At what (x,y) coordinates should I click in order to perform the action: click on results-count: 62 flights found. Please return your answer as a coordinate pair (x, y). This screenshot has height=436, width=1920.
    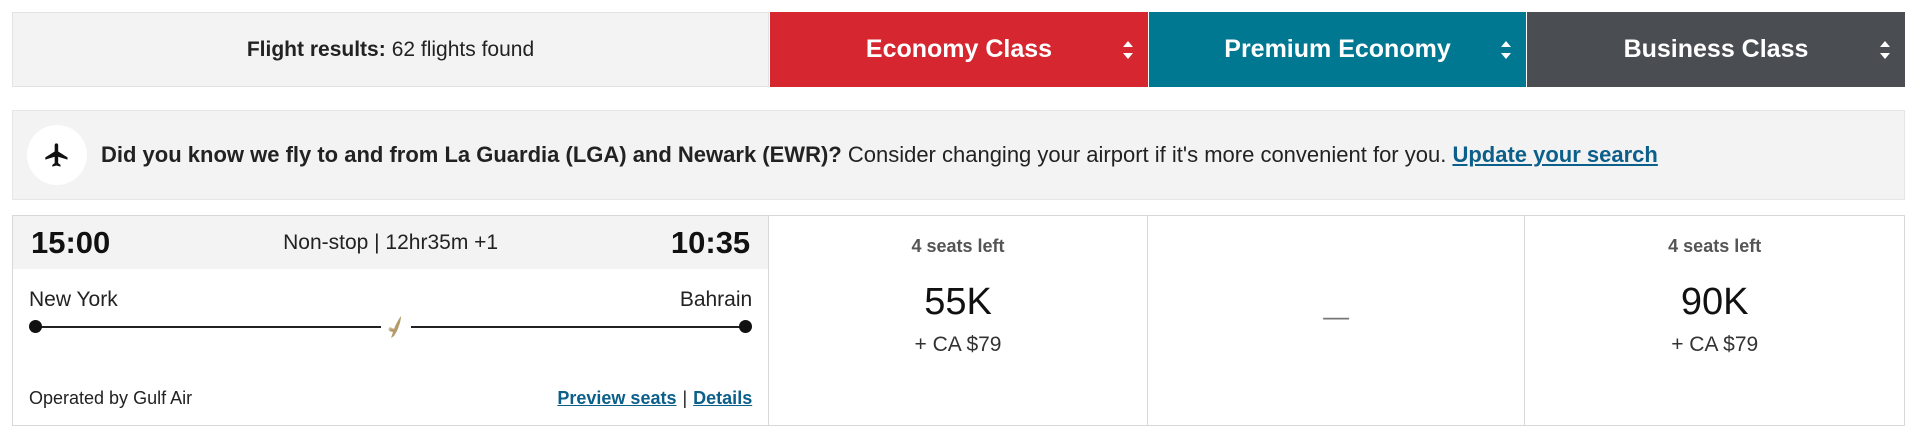
    Looking at the image, I should click on (463, 49).